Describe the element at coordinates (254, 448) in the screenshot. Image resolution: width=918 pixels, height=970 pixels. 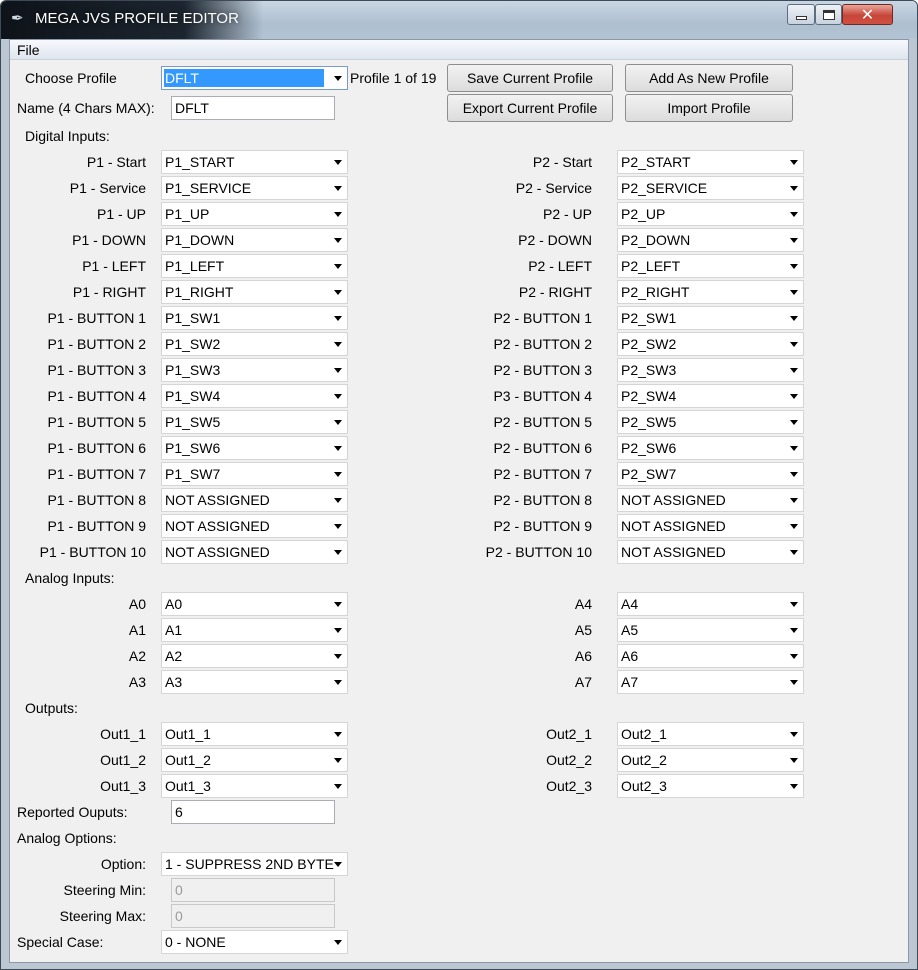
I see `digital-input-left-select: P1_SW6` at that location.